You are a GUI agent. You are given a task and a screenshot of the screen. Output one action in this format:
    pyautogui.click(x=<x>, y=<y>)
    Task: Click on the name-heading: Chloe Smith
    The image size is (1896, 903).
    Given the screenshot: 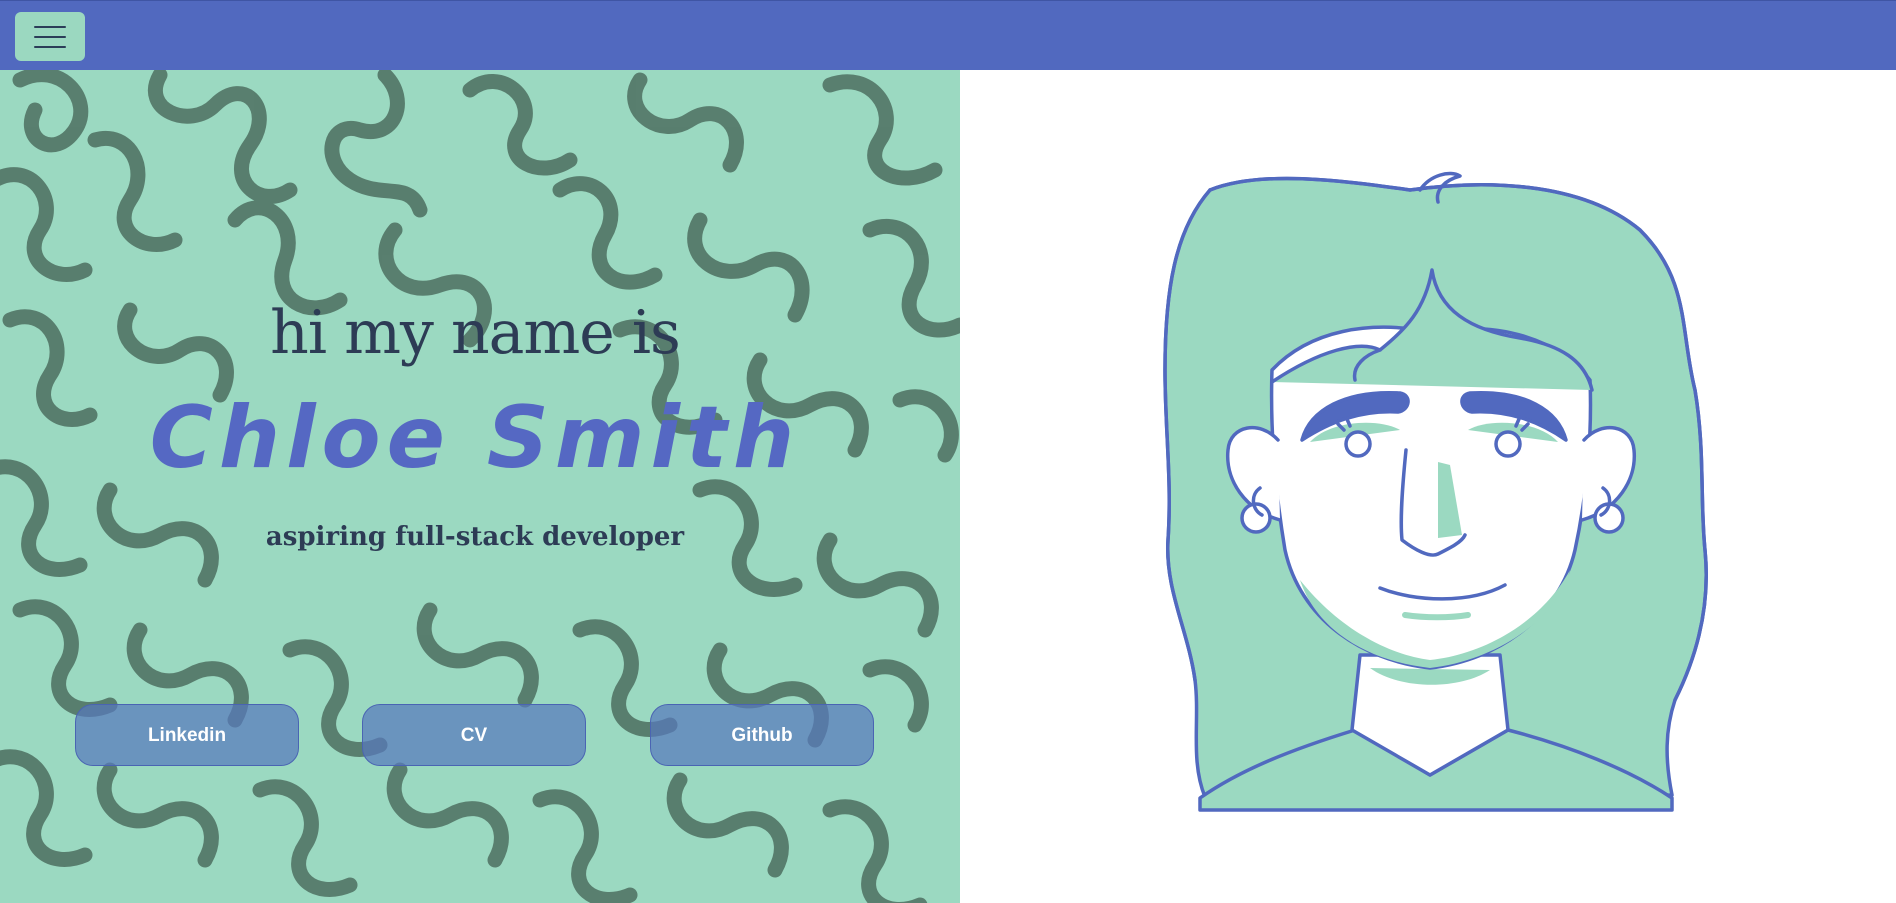 What is the action you would take?
    pyautogui.click(x=475, y=438)
    